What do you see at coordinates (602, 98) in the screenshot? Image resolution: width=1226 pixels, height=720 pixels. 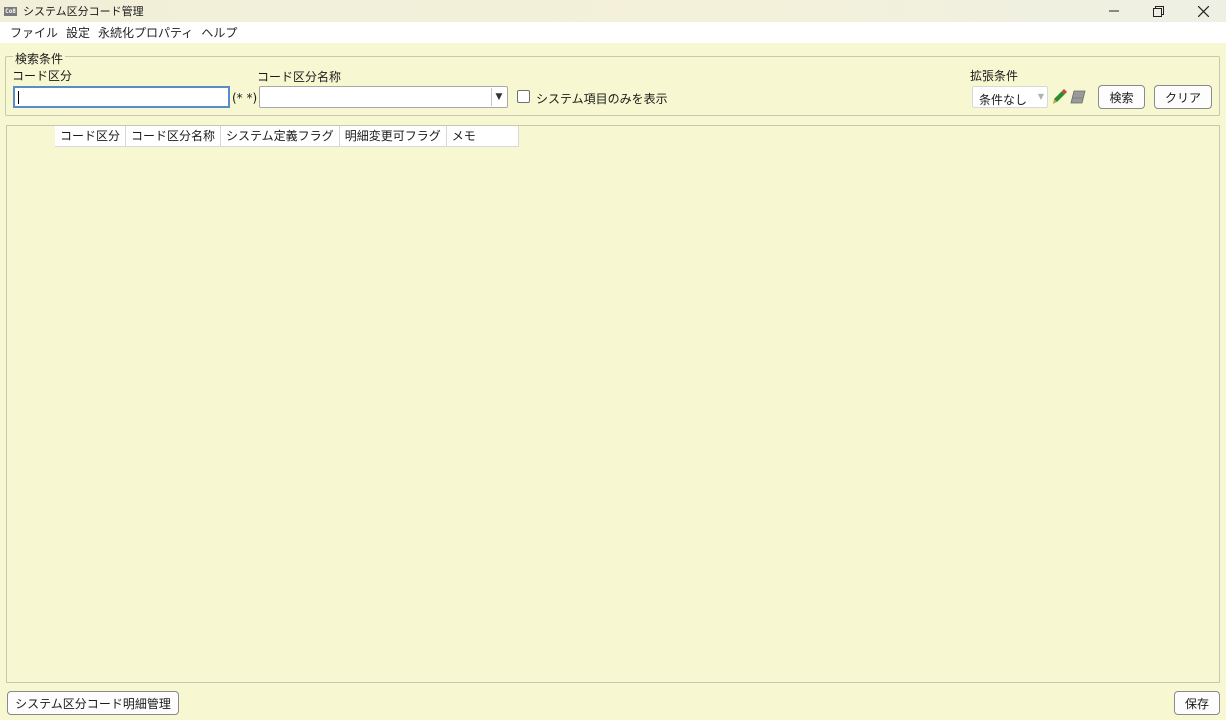 I see `system-only-label: システム項目のみを表示` at bounding box center [602, 98].